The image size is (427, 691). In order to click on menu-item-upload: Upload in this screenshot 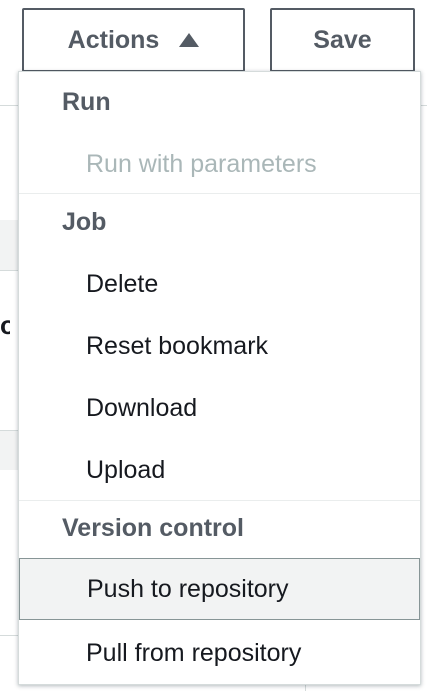, I will do `click(219, 470)`.